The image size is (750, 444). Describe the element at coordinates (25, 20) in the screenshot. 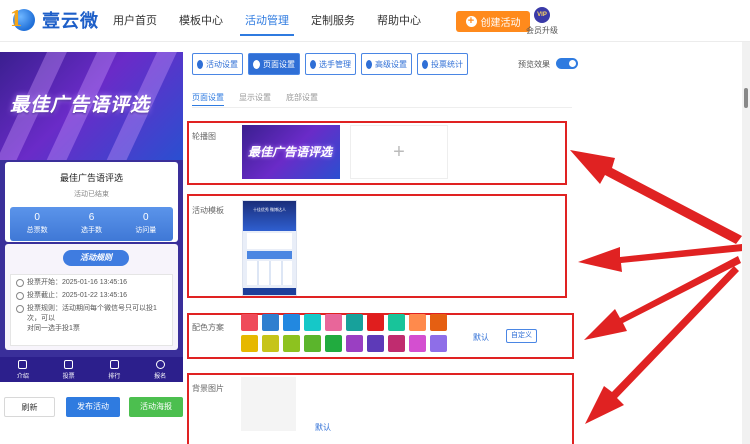

I see `logo-icon: 1` at that location.